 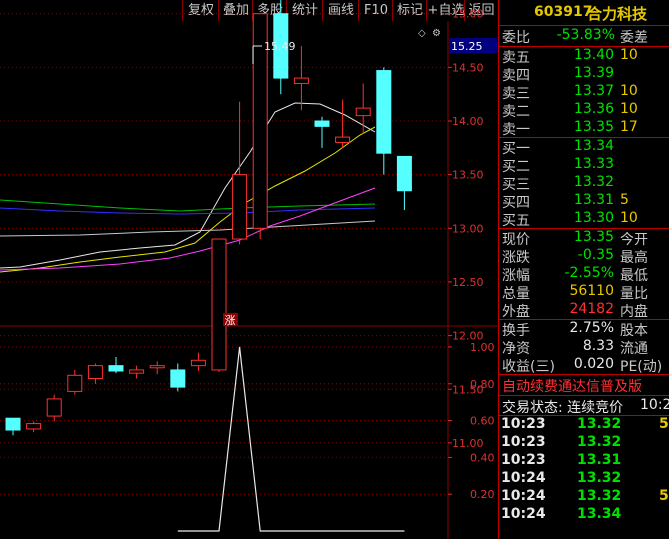 What do you see at coordinates (230, 320) in the screenshot?
I see `zhang-label: 涨` at bounding box center [230, 320].